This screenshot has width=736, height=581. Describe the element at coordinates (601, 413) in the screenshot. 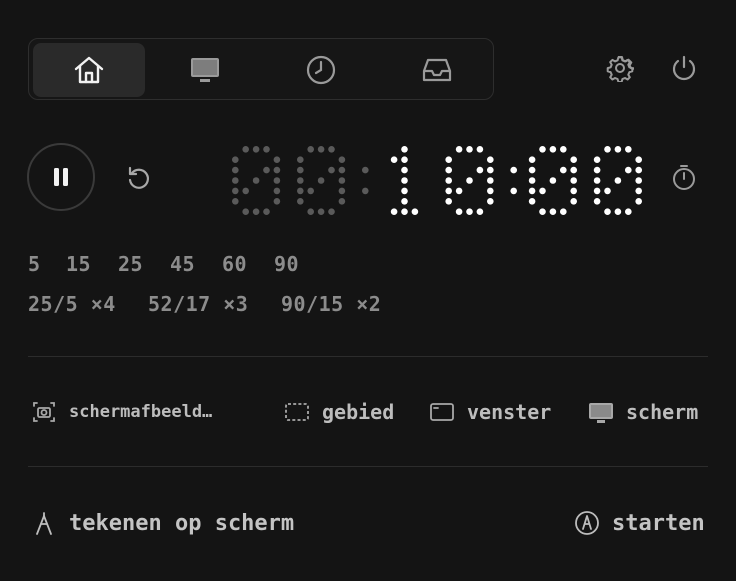

I see `monitor-icon` at that location.